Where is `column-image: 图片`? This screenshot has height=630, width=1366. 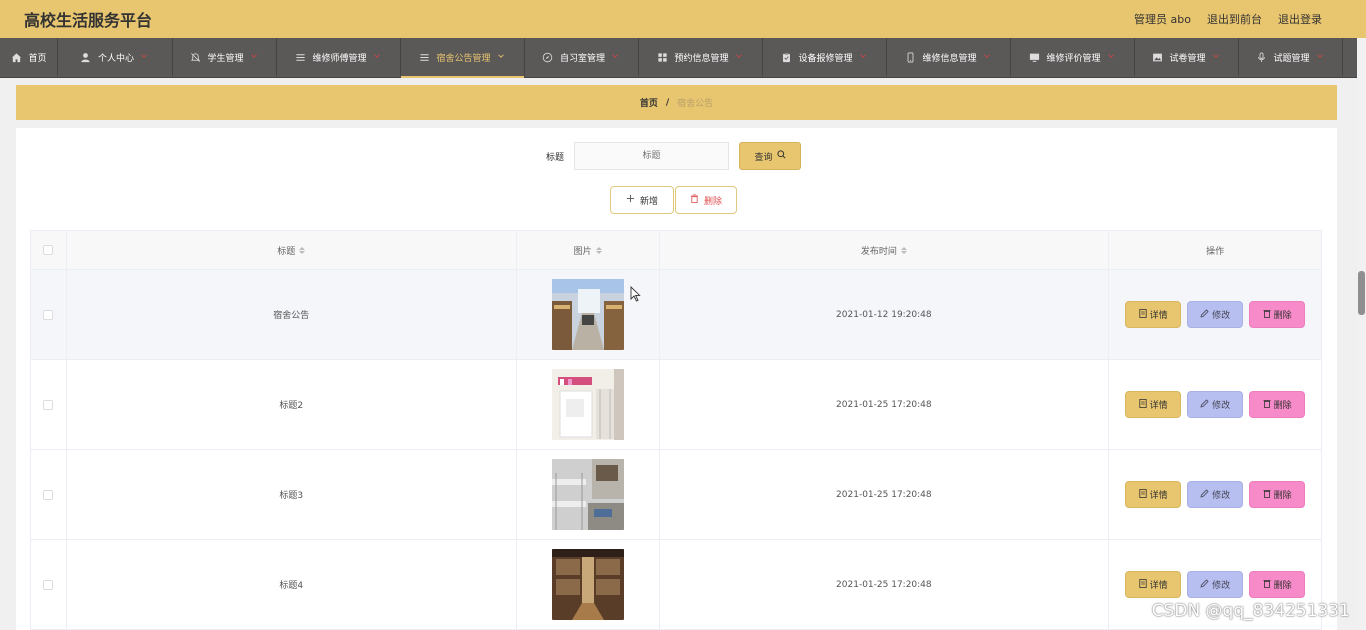
column-image: 图片 is located at coordinates (588, 250).